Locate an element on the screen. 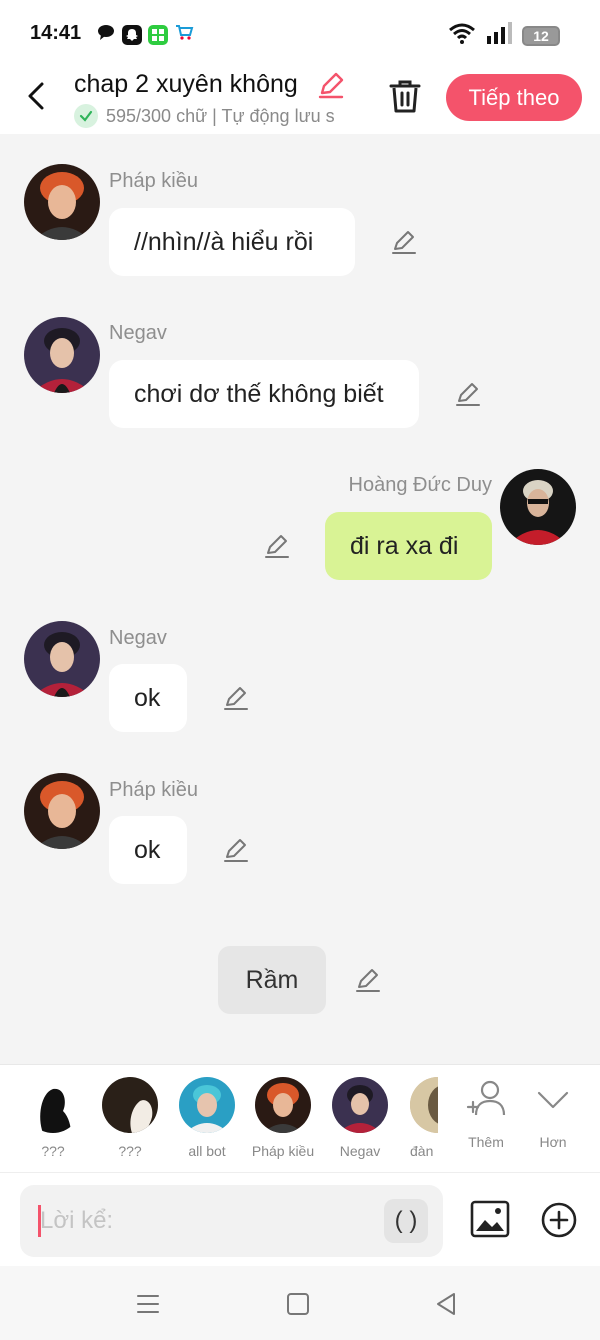  character-item: Pháp kiều is located at coordinates (283, 1118).